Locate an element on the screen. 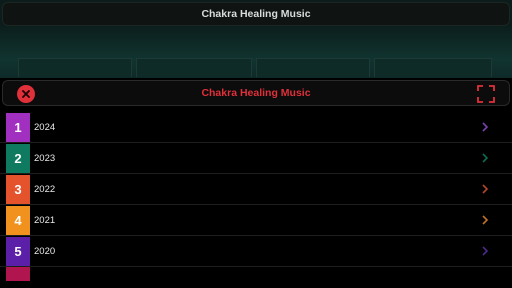  list-item: 4 2021 is located at coordinates (256, 220).